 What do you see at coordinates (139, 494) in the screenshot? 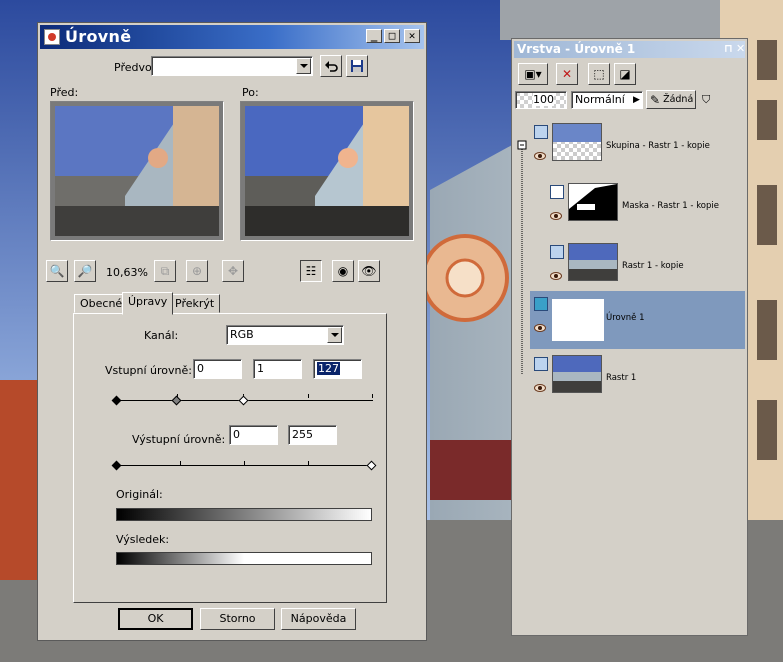
I see `original-label: Originál:` at bounding box center [139, 494].